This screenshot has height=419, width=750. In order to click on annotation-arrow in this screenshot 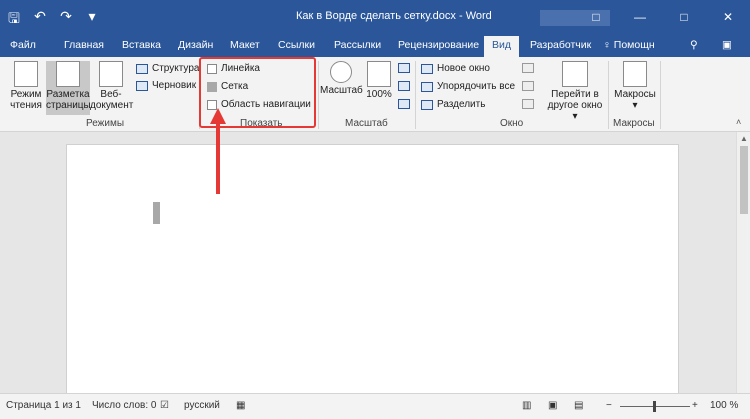, I will do `click(218, 157)`.